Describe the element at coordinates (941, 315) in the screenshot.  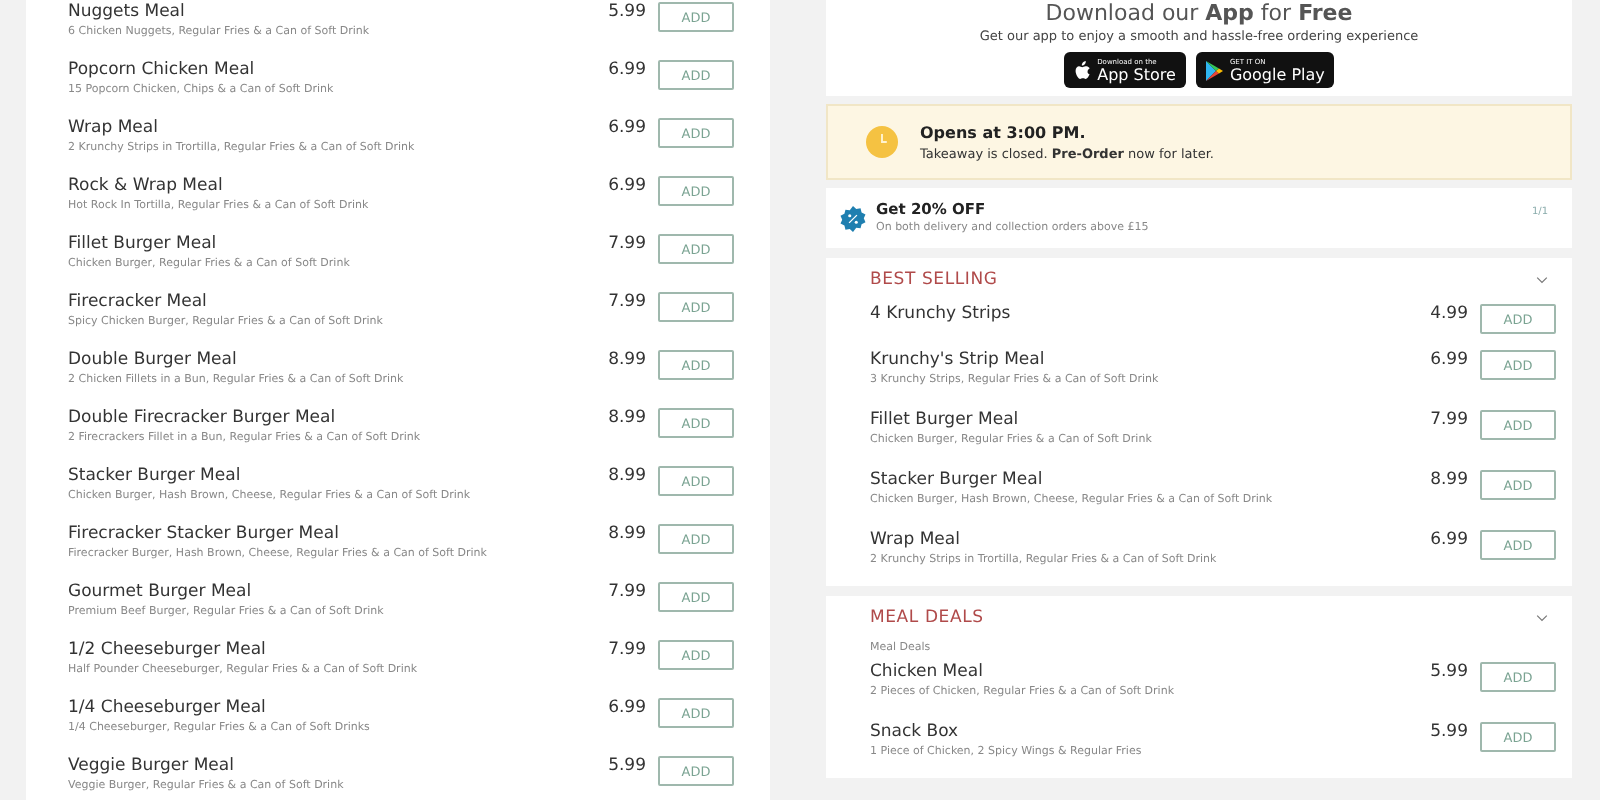
I see `item-name: 4 Krunchy Strips` at that location.